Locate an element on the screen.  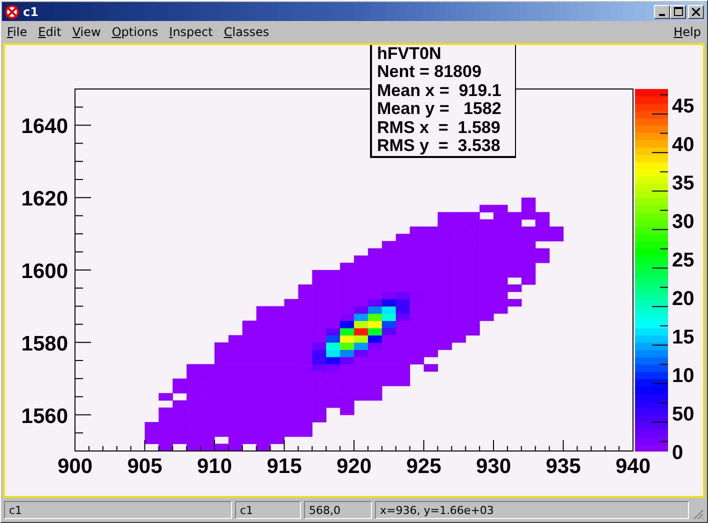
y-tick-label: 1600 is located at coordinates (44, 271).